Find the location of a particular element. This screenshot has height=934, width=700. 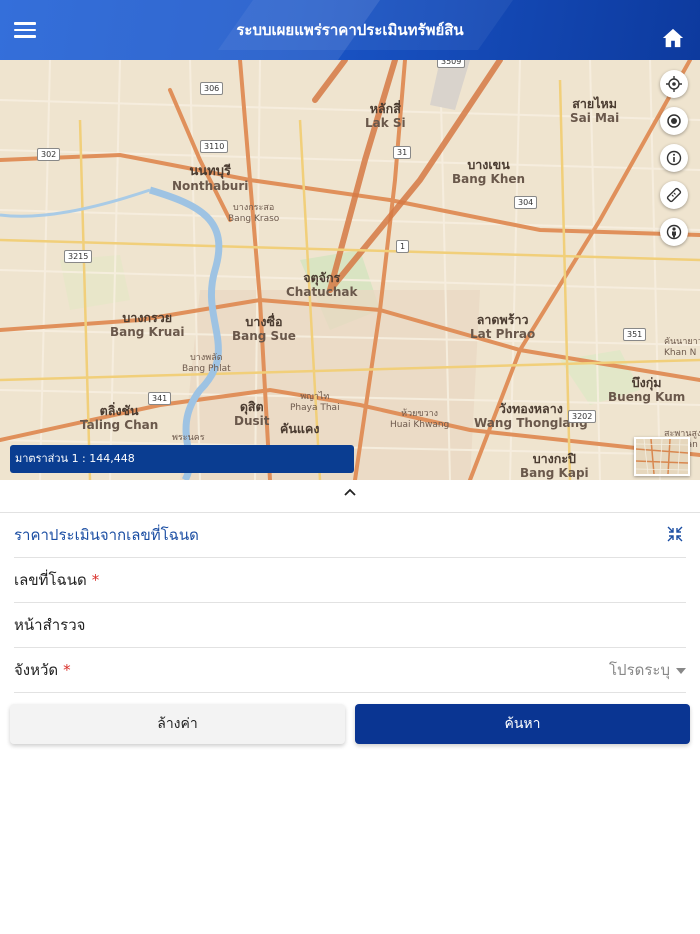

map-scale: มาตราส่วน 1 : 144,448 is located at coordinates (182, 459).